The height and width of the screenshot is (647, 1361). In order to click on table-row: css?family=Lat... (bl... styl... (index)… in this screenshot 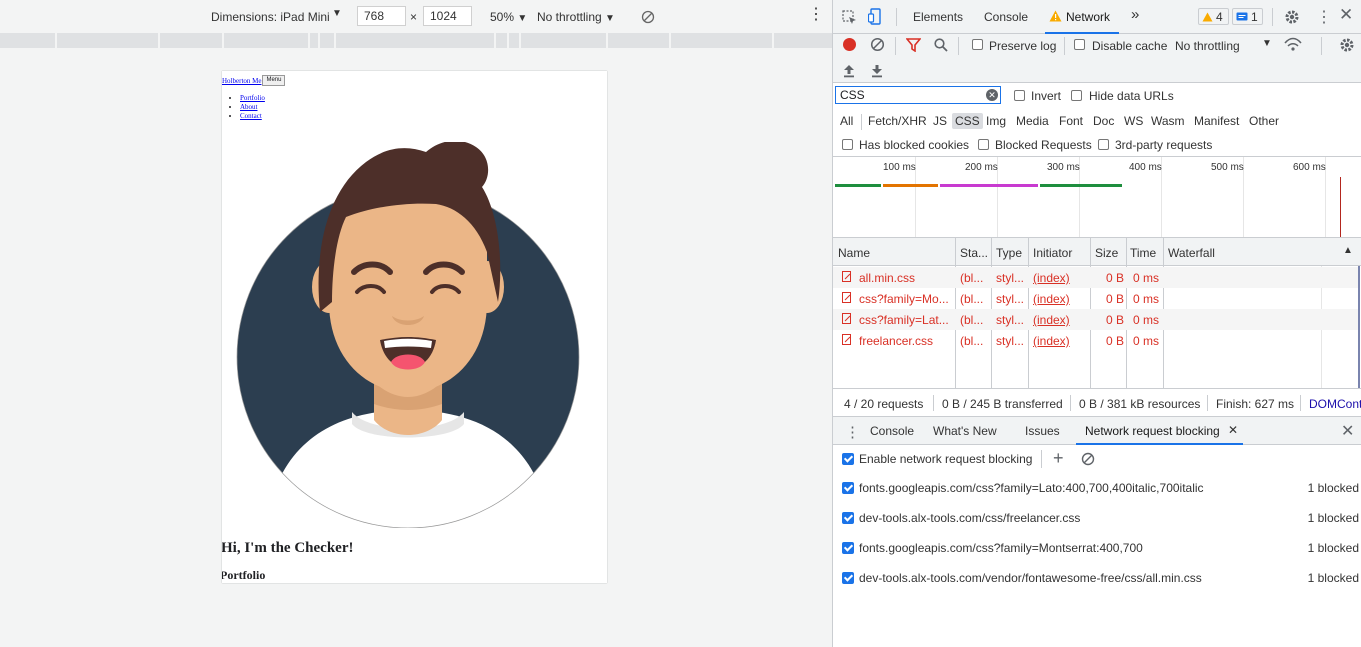, I will do `click(1095, 319)`.